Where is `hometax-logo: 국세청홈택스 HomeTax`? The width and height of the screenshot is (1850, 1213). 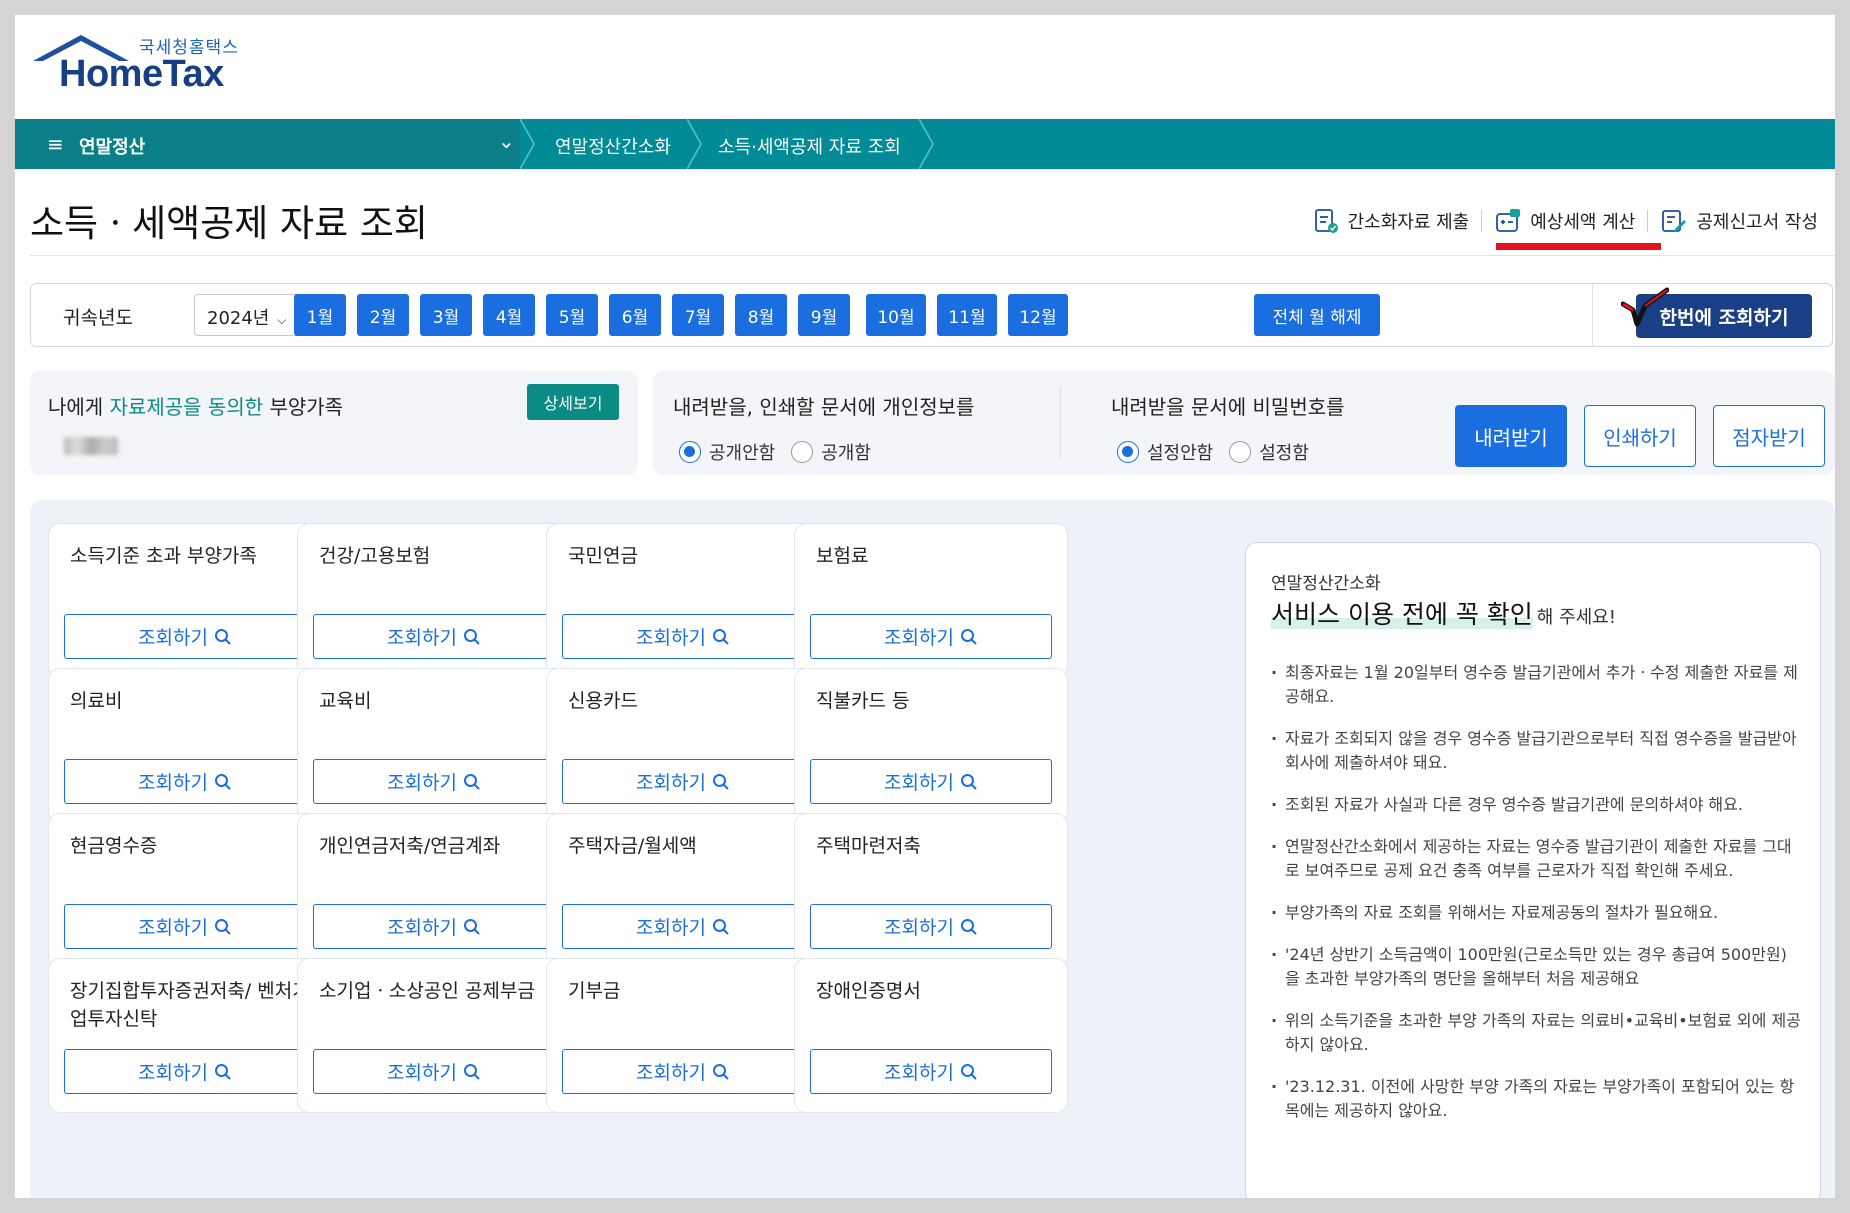
hometax-logo: 국세청홈택스 HomeTax is located at coordinates (136, 63).